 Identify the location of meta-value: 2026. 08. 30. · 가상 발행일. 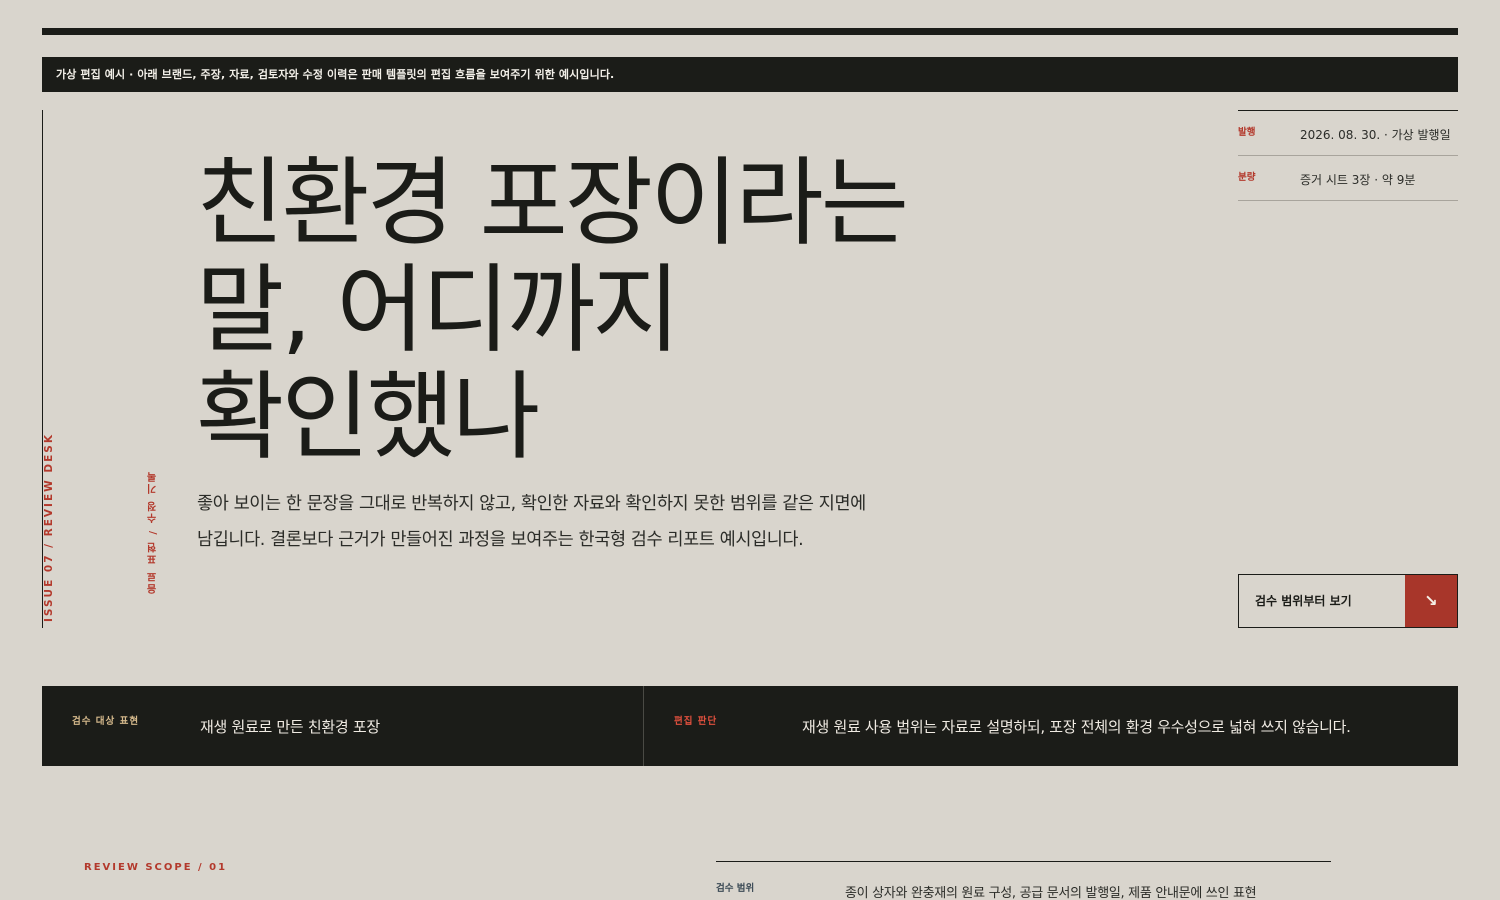
(1375, 135).